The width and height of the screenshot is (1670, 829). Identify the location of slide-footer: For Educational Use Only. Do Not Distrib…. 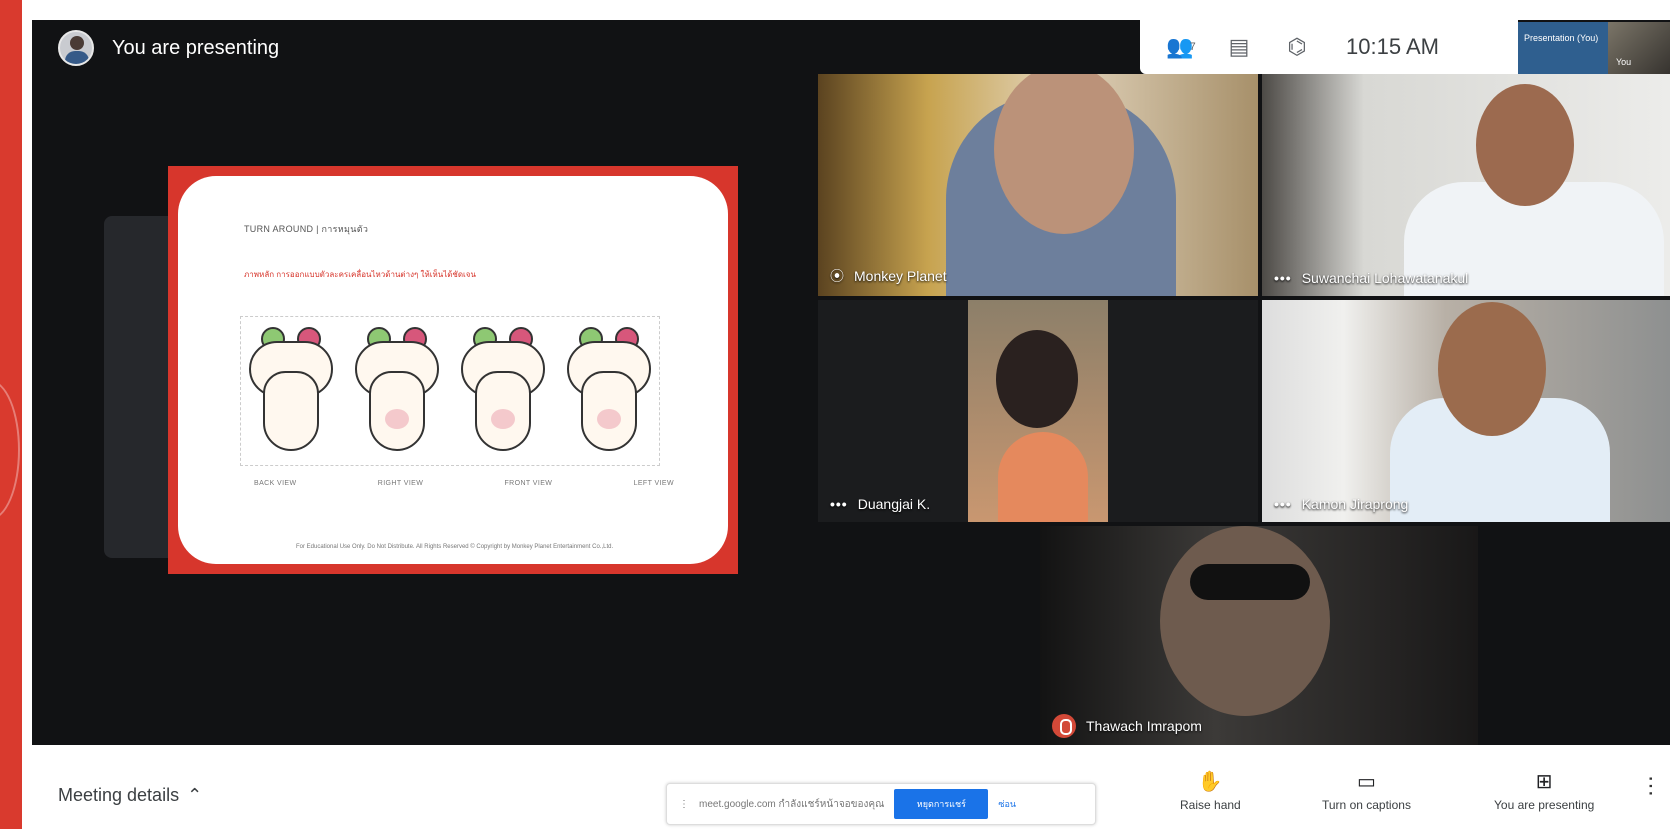
(455, 547).